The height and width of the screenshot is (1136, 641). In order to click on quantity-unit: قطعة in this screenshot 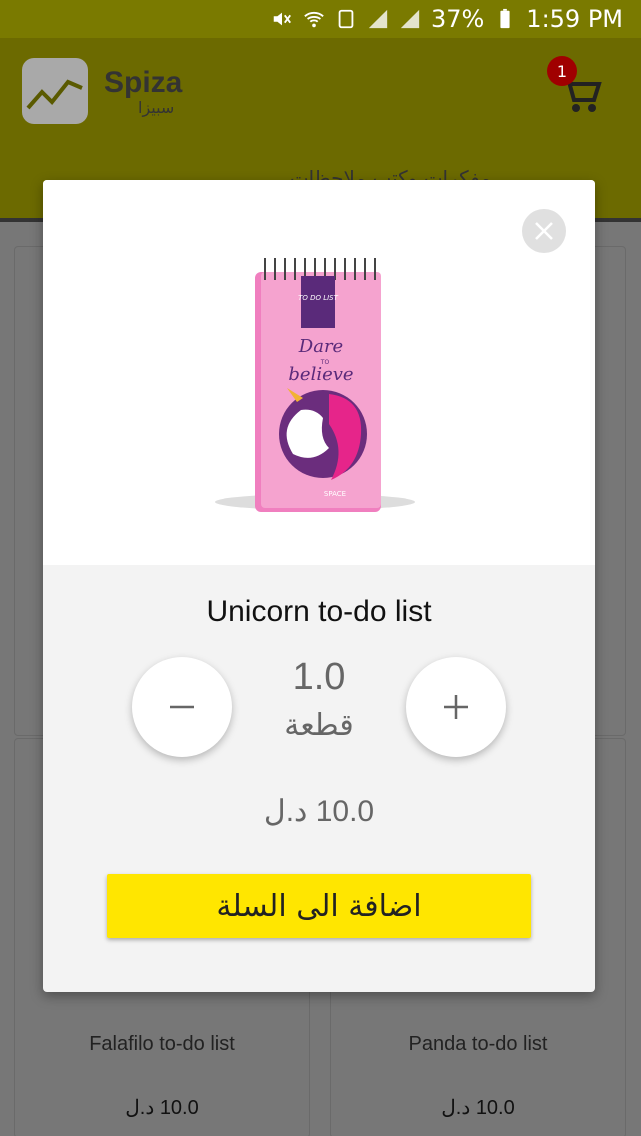, I will do `click(319, 725)`.